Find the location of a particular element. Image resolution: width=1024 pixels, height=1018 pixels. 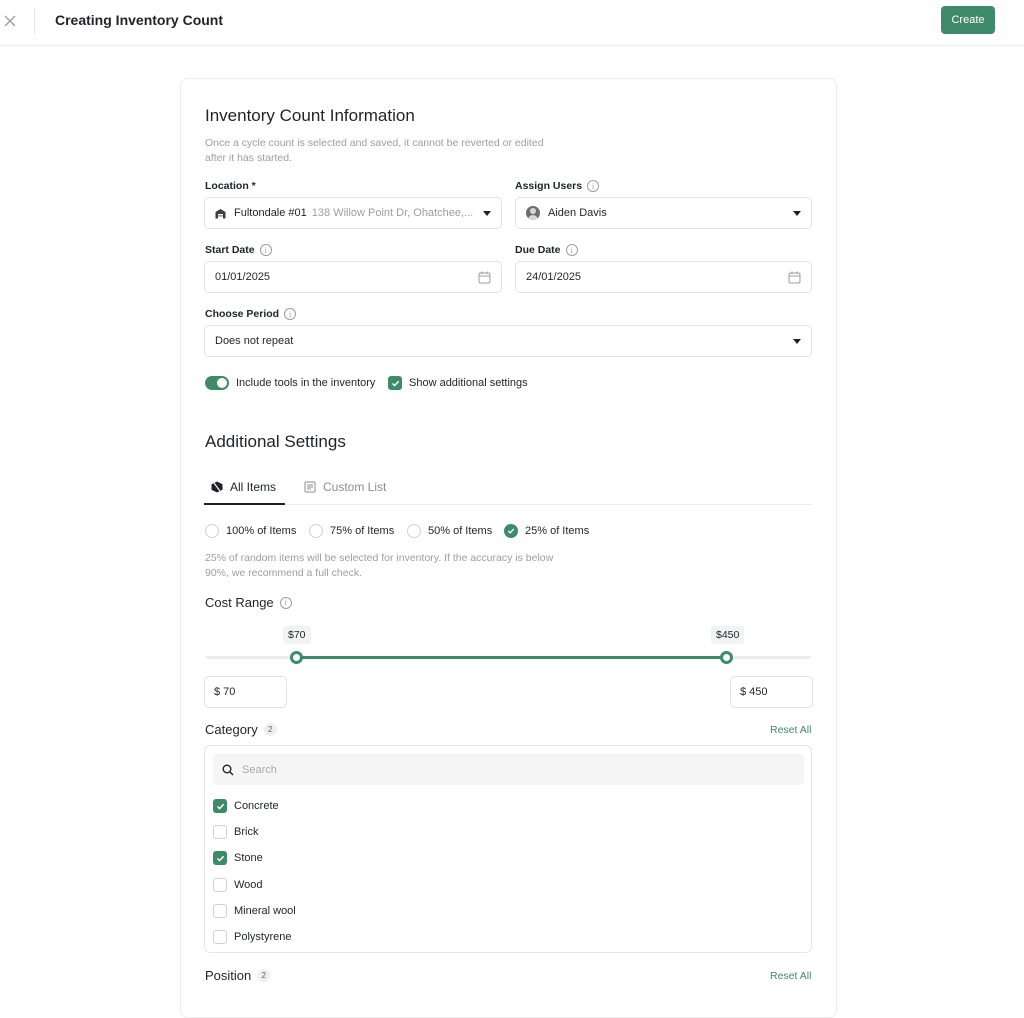

category-label-text: Category is located at coordinates (231, 729).